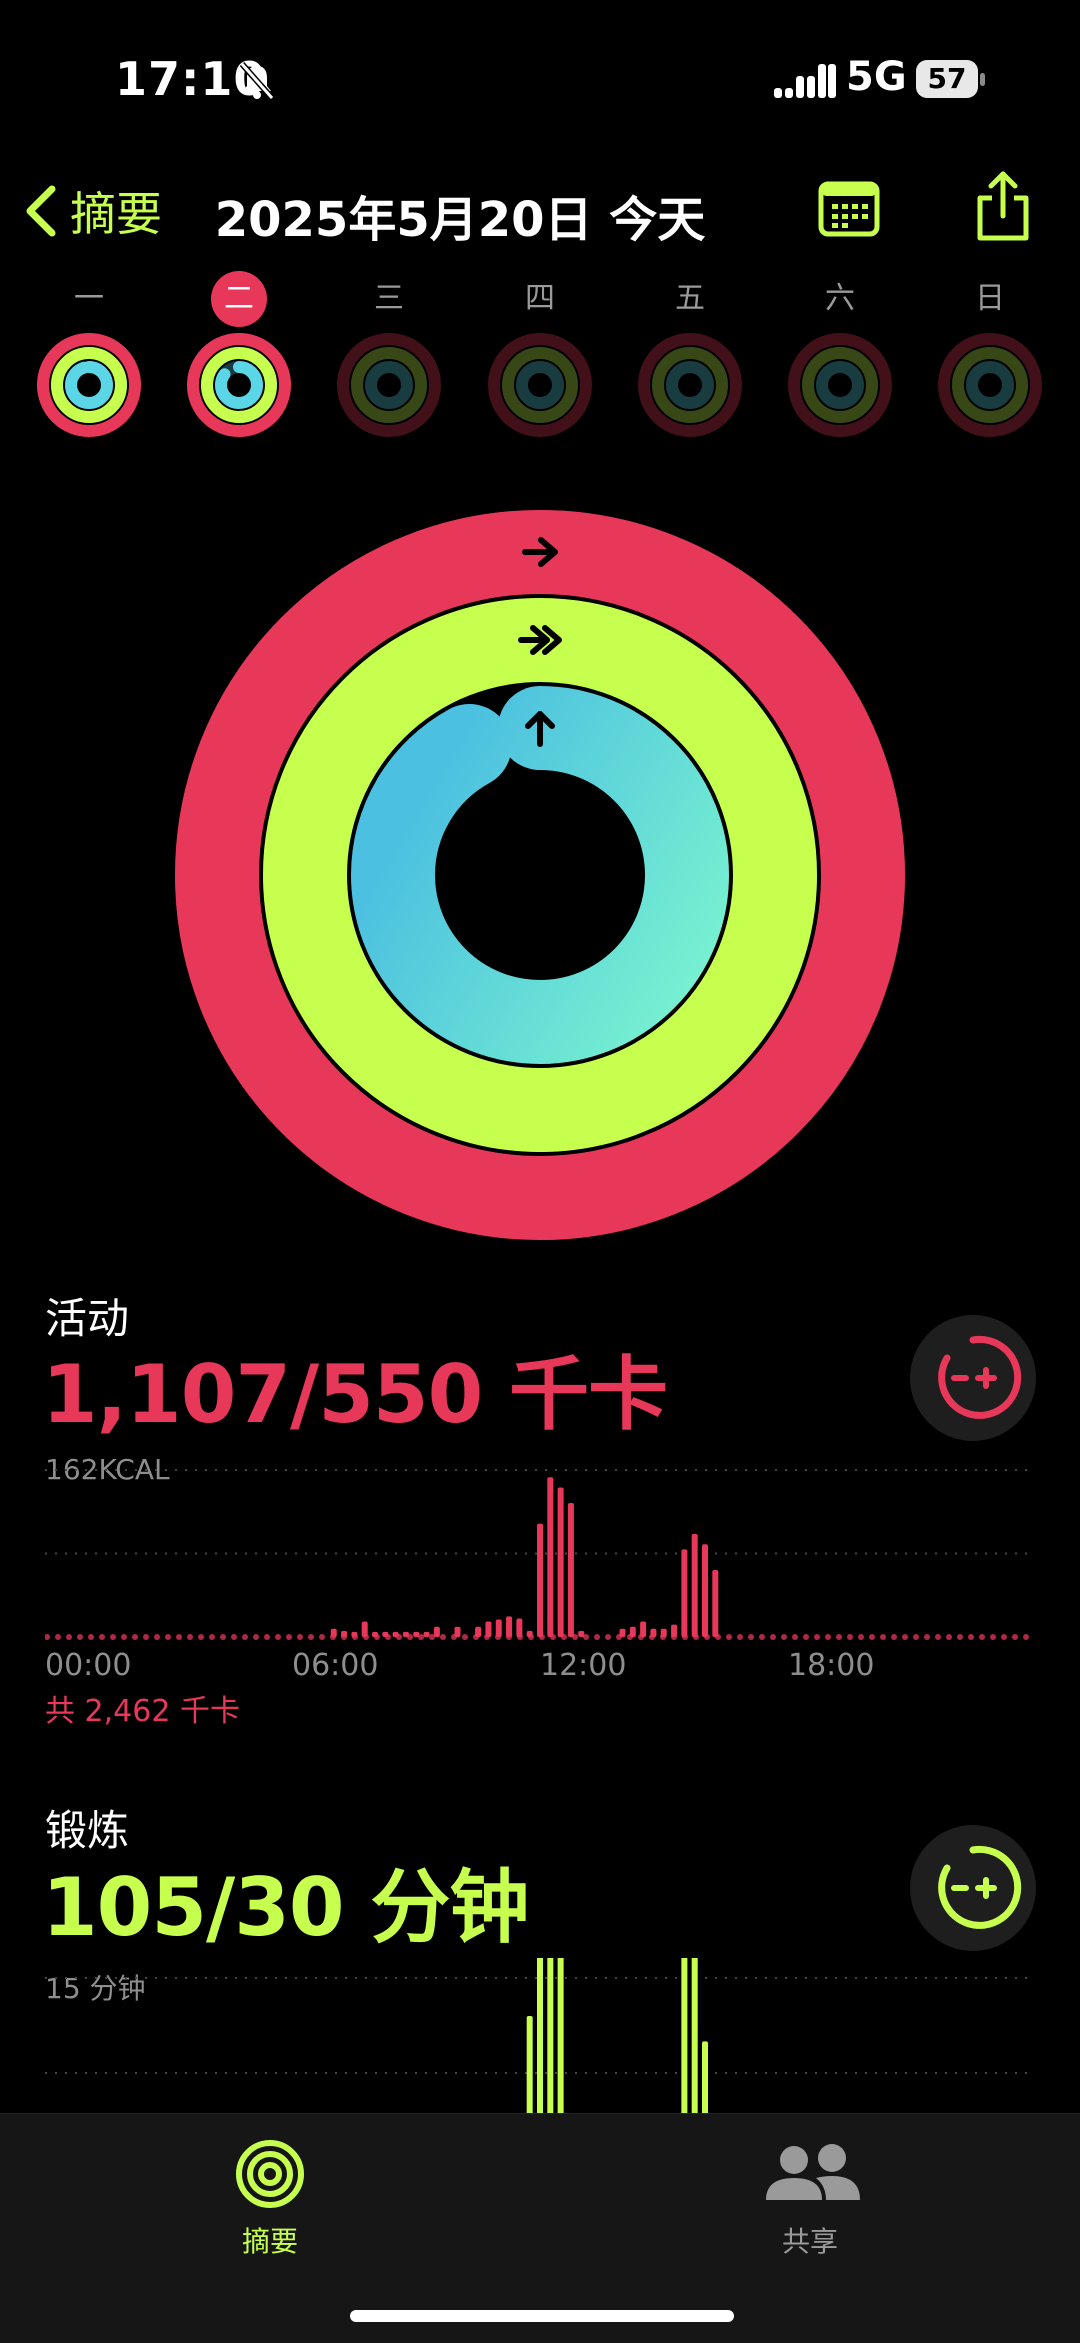  Describe the element at coordinates (973, 1888) in the screenshot. I see `adjust-exercise-goal-button` at that location.